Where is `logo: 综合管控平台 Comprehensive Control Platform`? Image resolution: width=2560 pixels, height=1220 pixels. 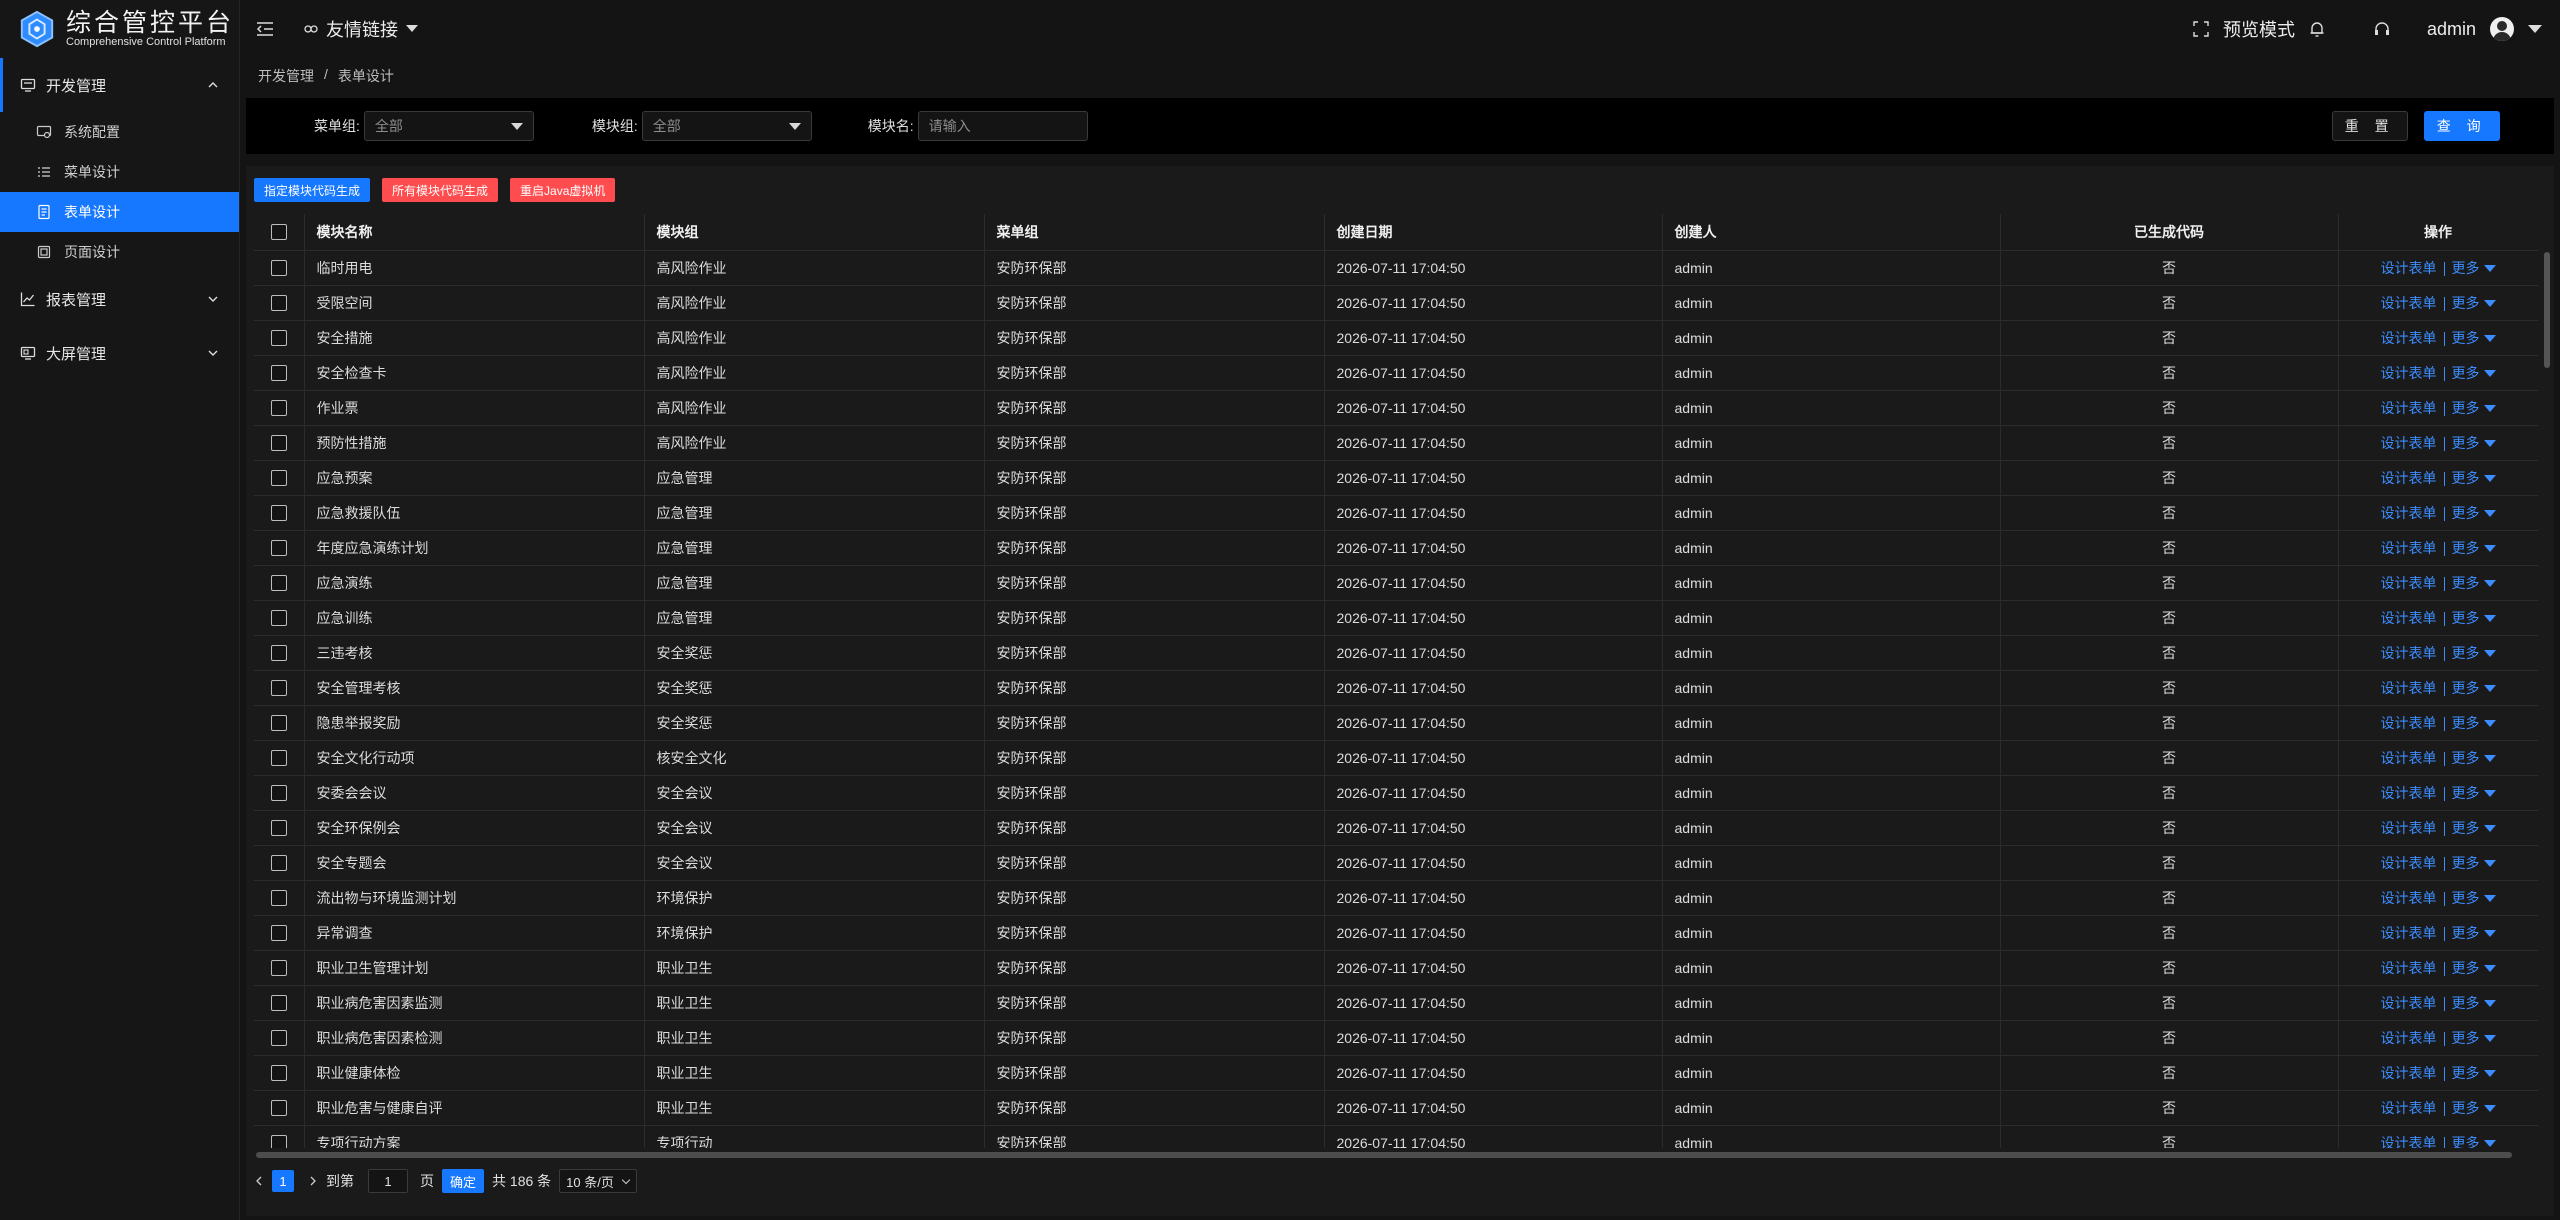 logo: 综合管控平台 Comprehensive Control Platform is located at coordinates (119, 29).